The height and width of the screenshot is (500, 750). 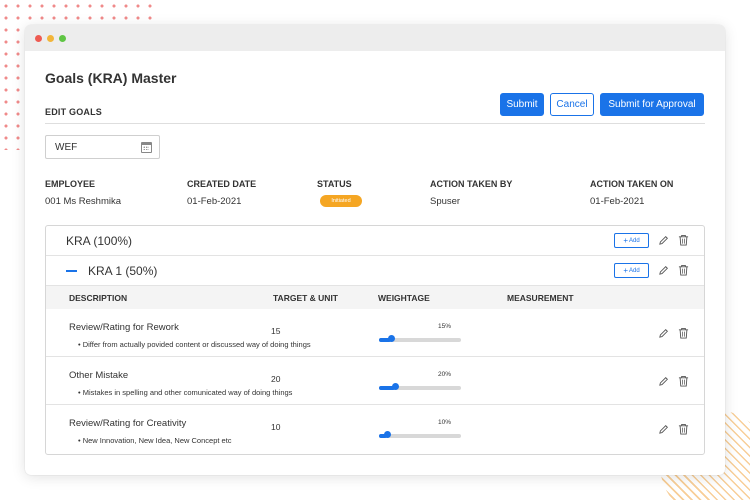 I want to click on maximize-window-icon, so click(x=62, y=38).